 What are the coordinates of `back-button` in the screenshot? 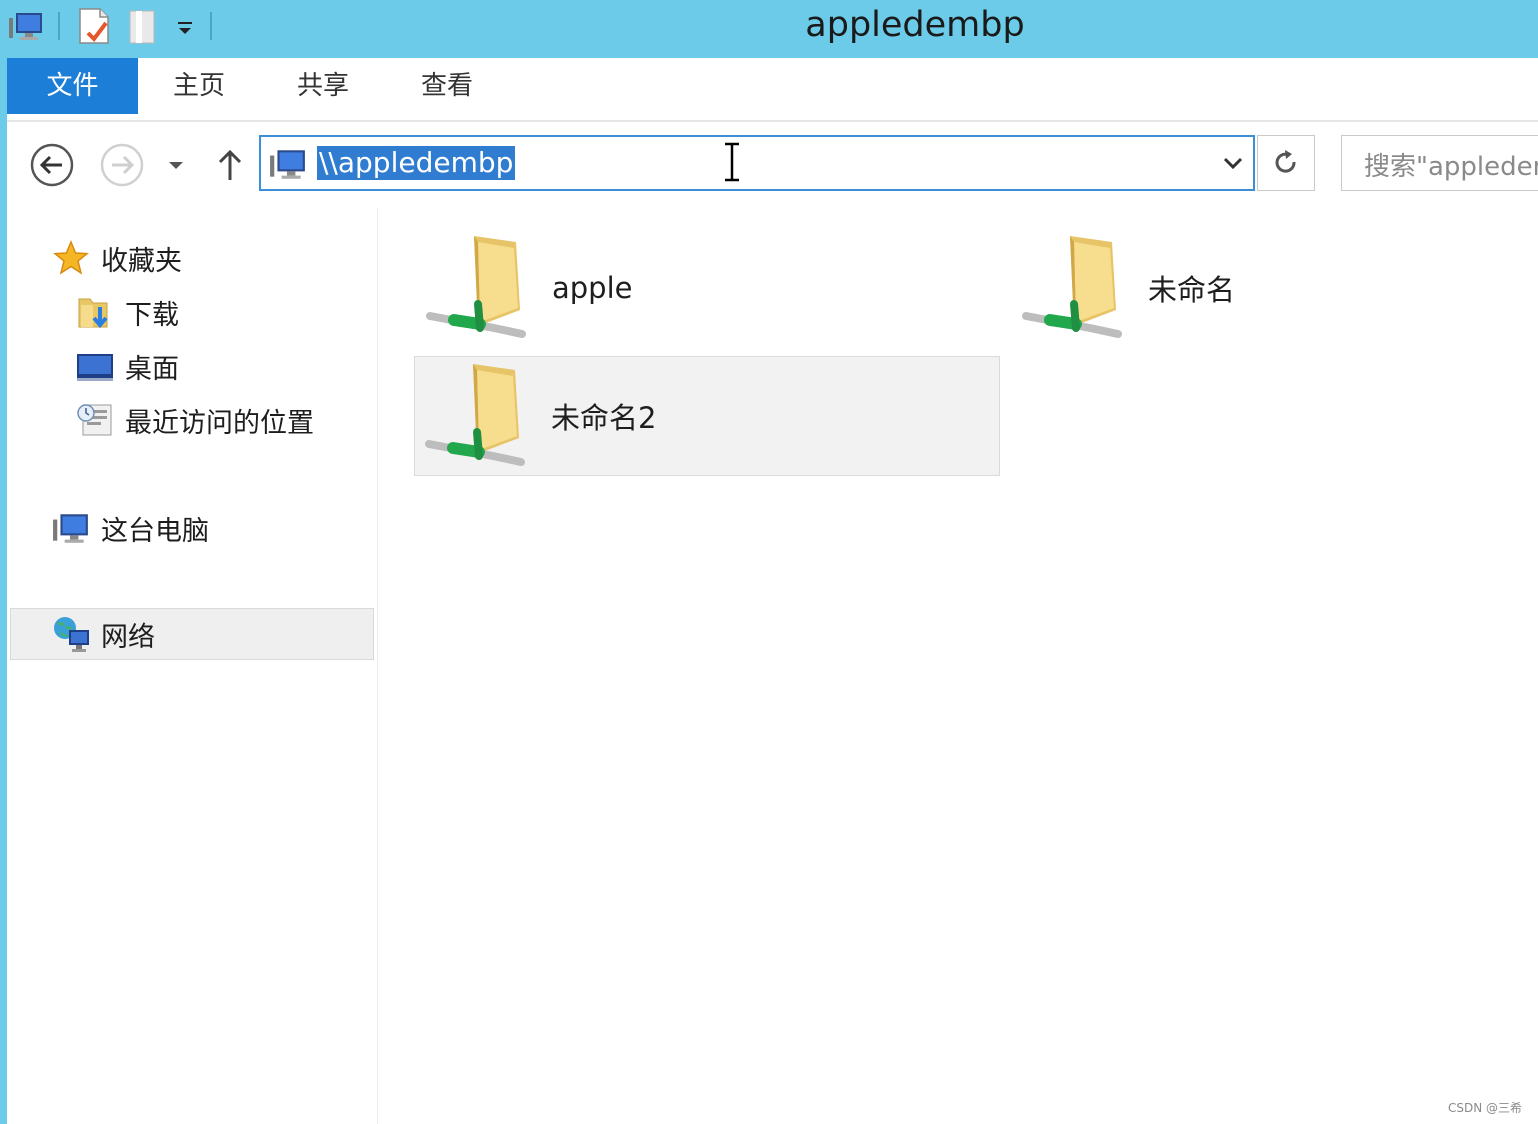 It's located at (52, 165).